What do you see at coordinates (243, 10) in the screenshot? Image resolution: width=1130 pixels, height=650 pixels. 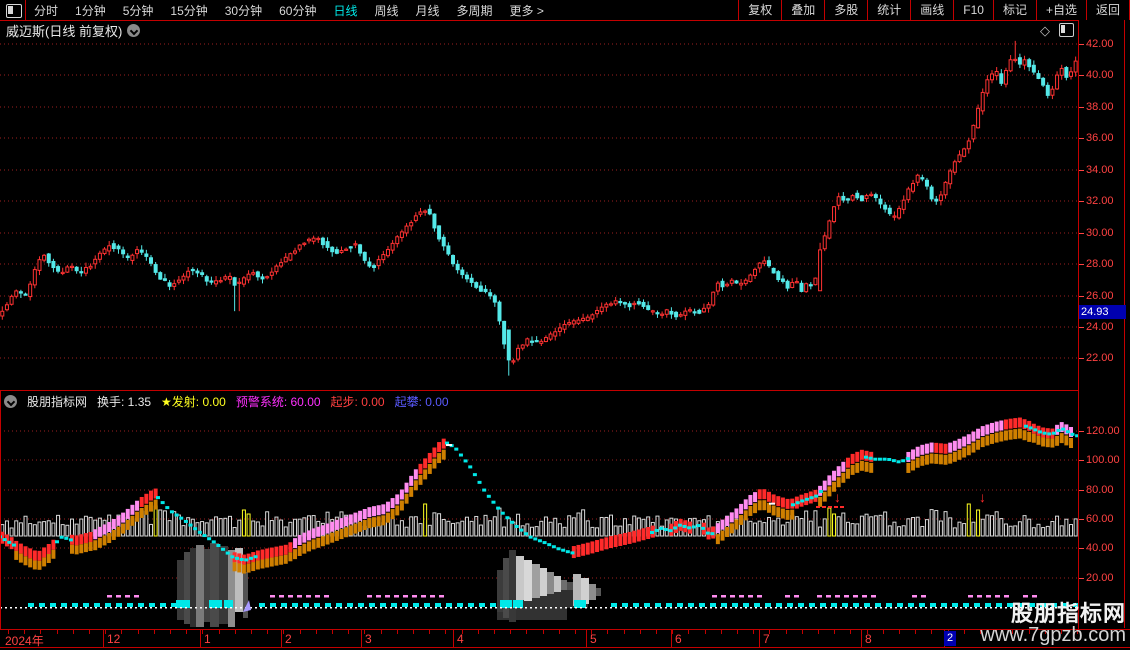 I see `toolbar-period-30分钟: 30分钟` at bounding box center [243, 10].